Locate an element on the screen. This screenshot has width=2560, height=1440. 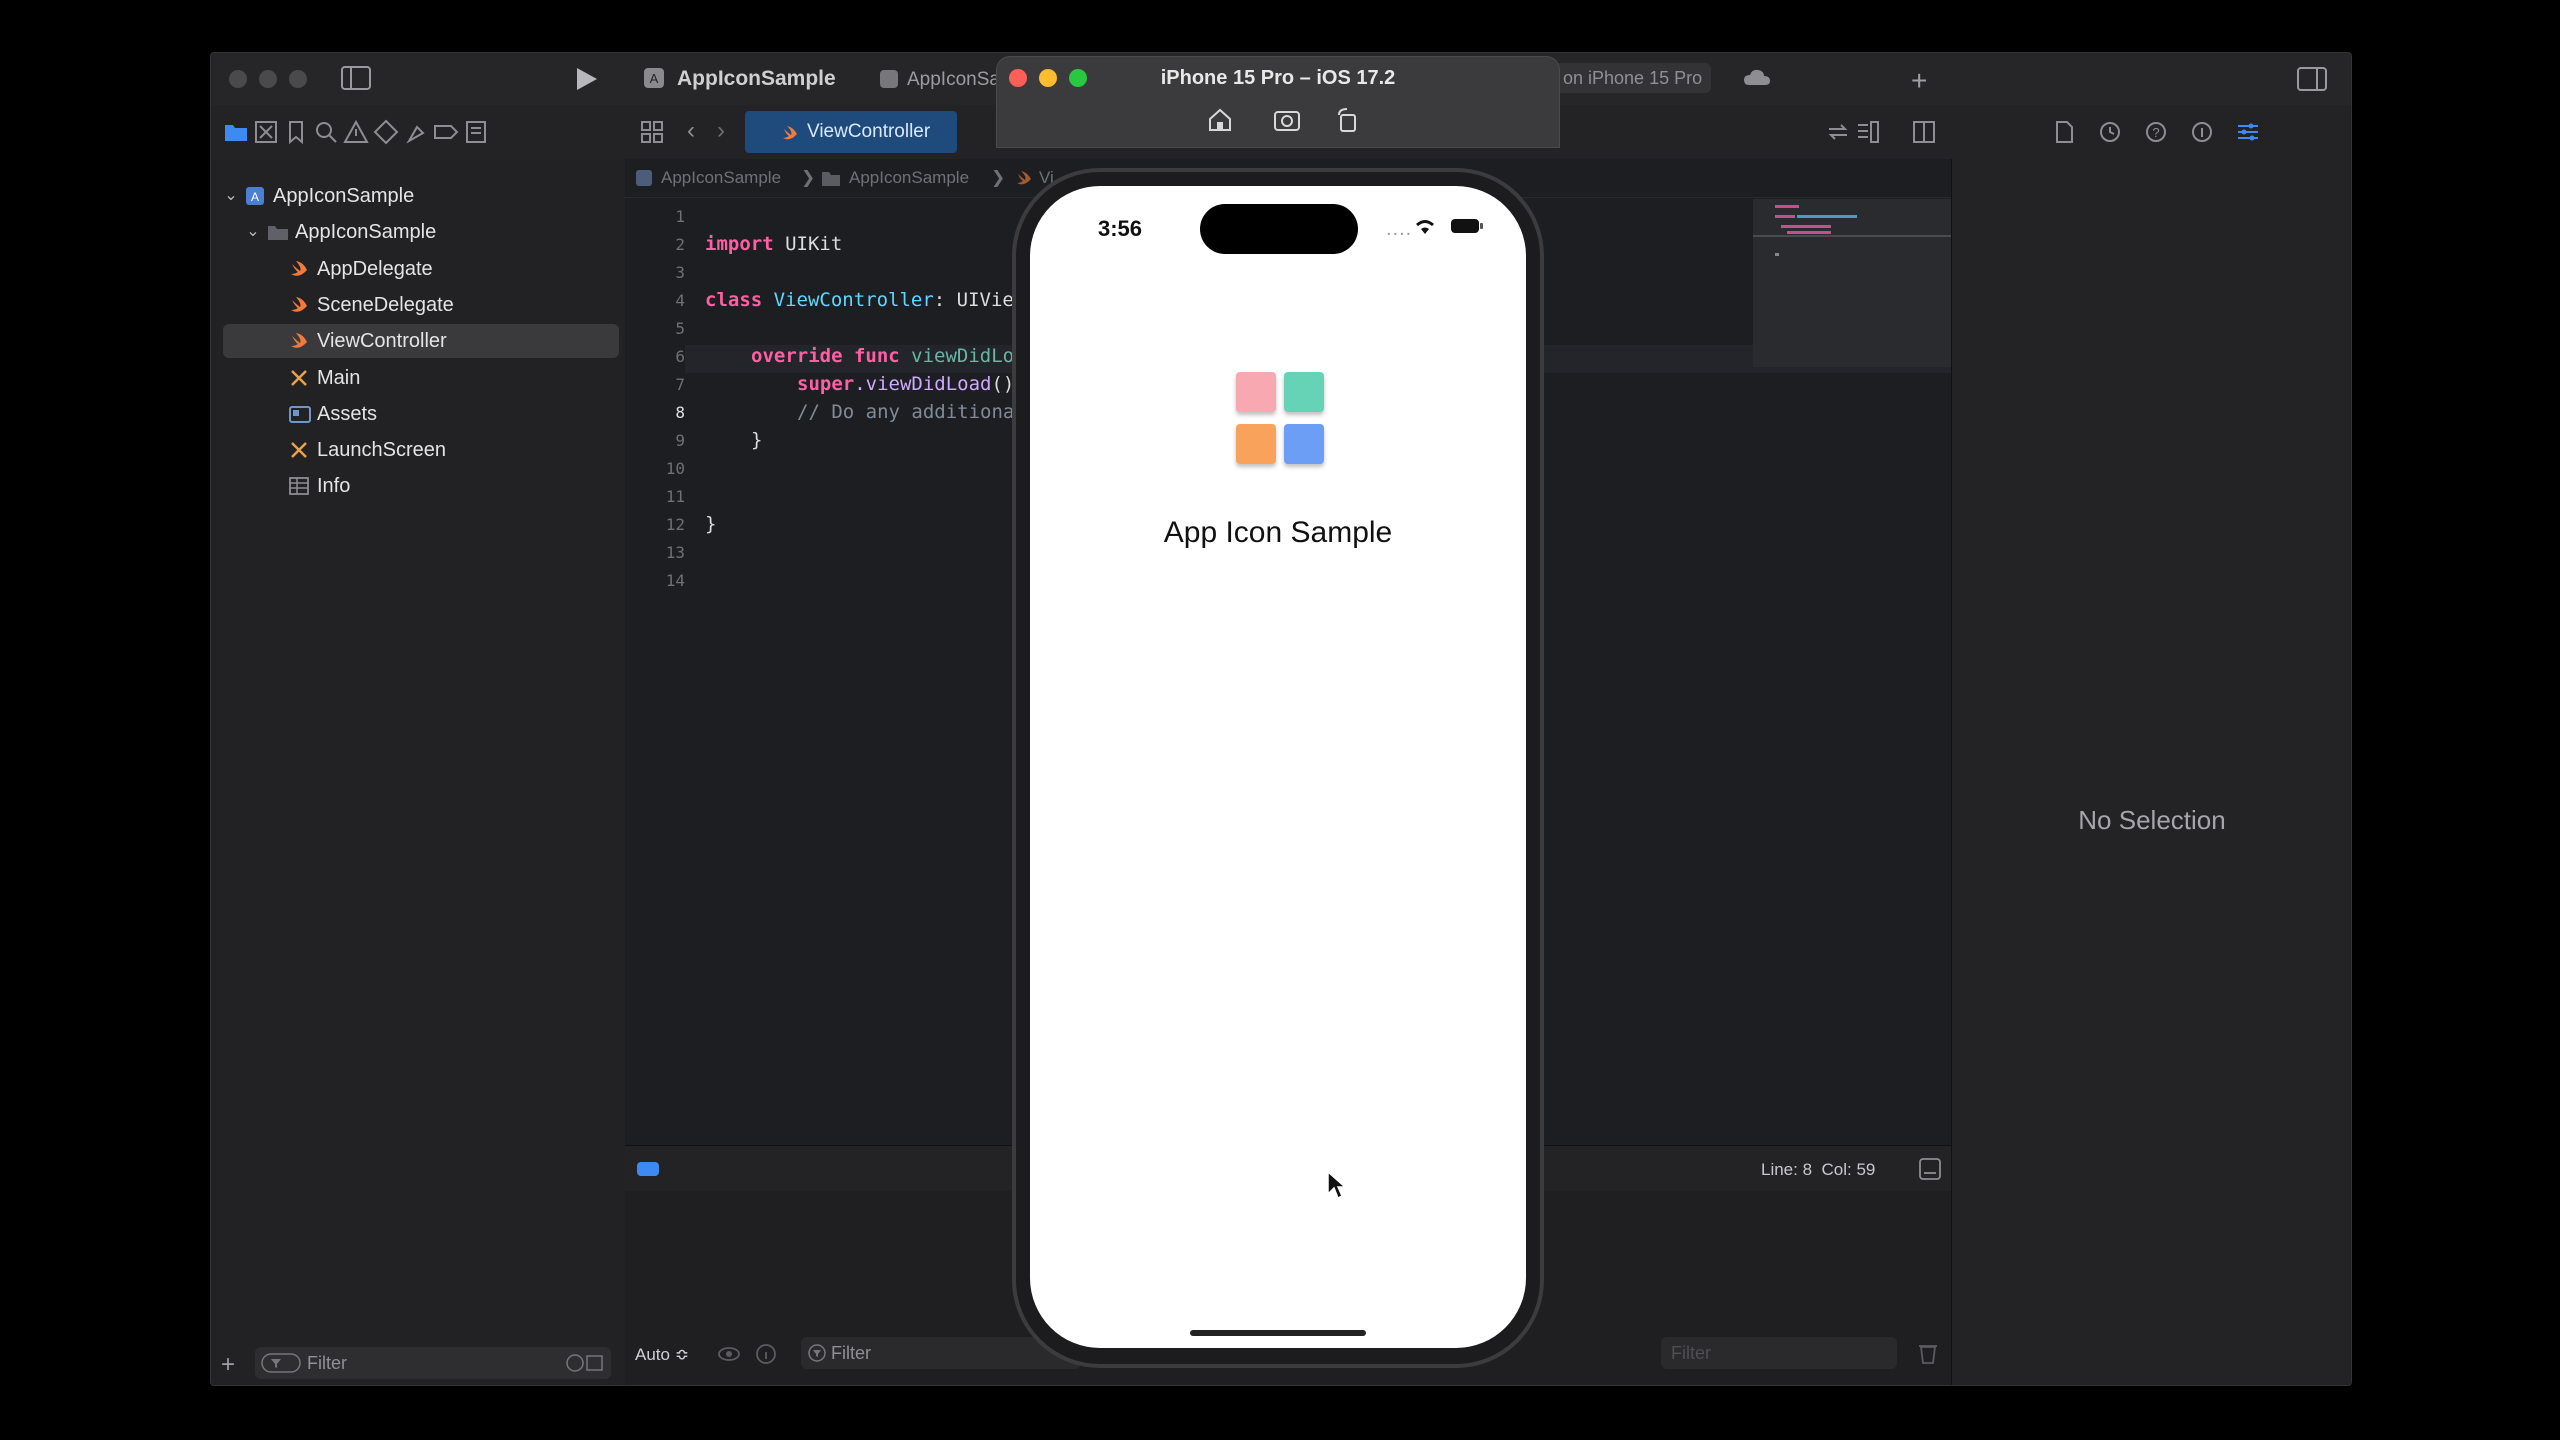
debug-spray-icon is located at coordinates (416, 132).